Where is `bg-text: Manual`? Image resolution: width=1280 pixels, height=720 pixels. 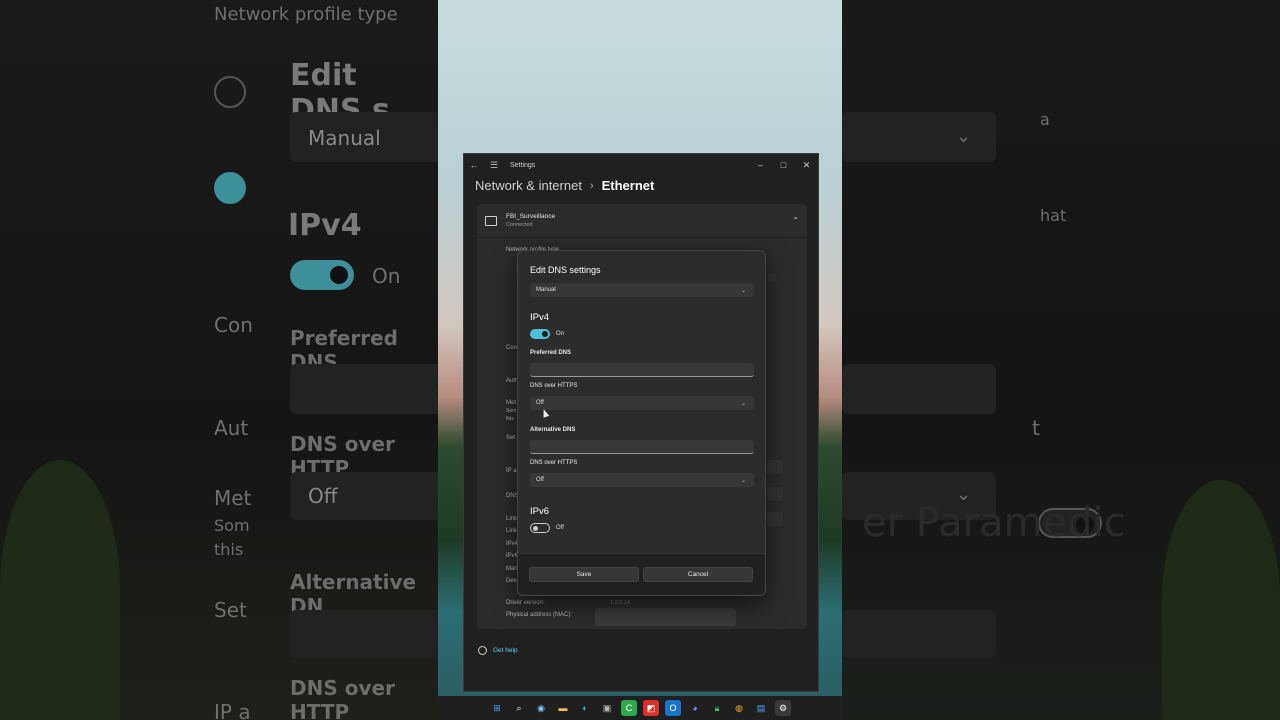 bg-text: Manual is located at coordinates (344, 138).